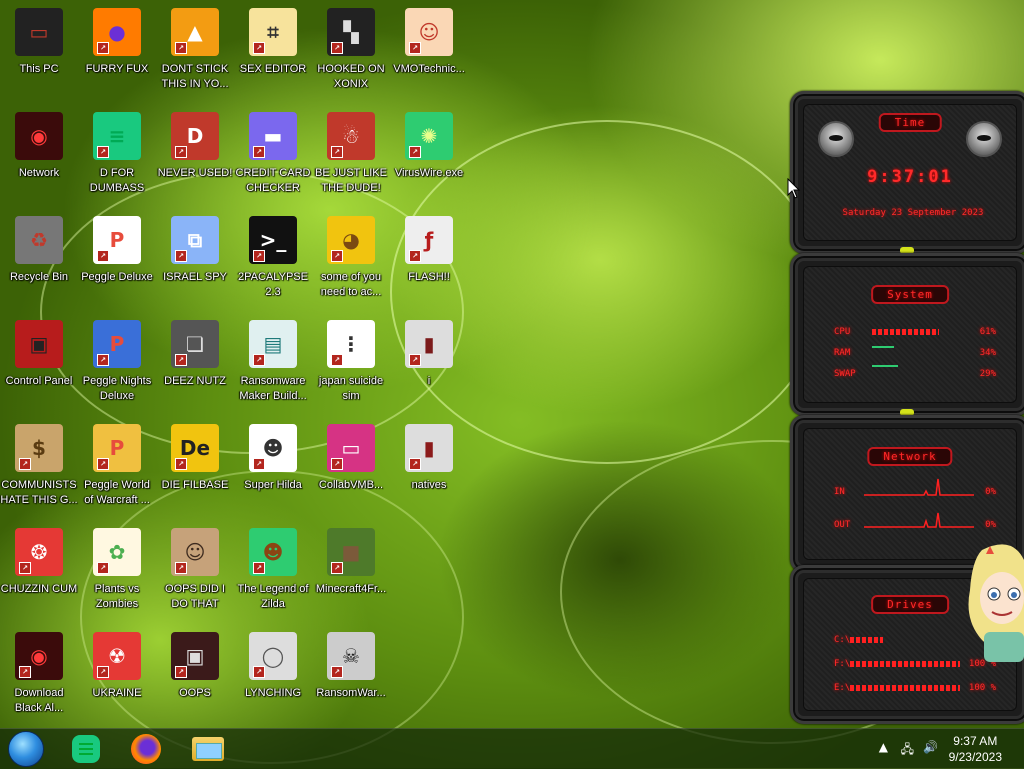 The height and width of the screenshot is (769, 1024). I want to click on desktop-icon: ☻ ↗ Super Hilda, so click(273, 458).